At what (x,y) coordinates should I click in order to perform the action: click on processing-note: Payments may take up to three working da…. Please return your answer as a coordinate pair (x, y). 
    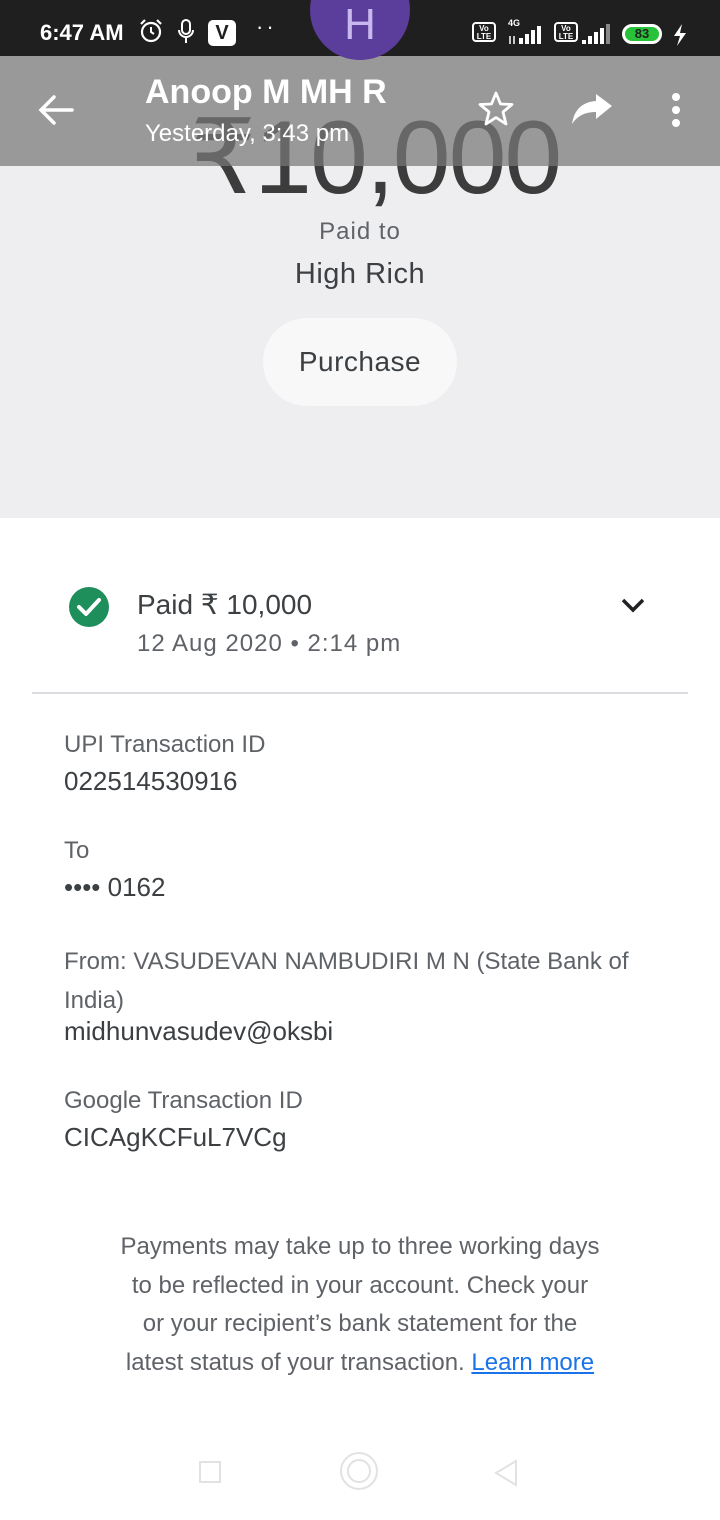
    Looking at the image, I should click on (360, 1305).